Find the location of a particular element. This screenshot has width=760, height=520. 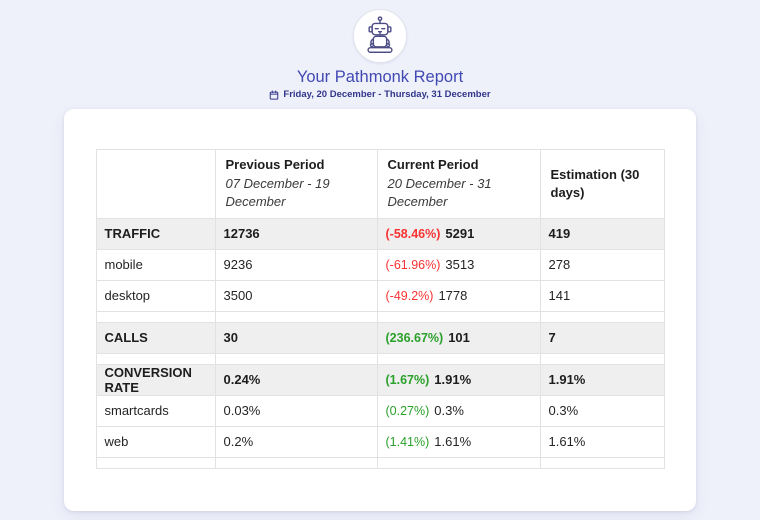

column-header-empty is located at coordinates (155, 184).